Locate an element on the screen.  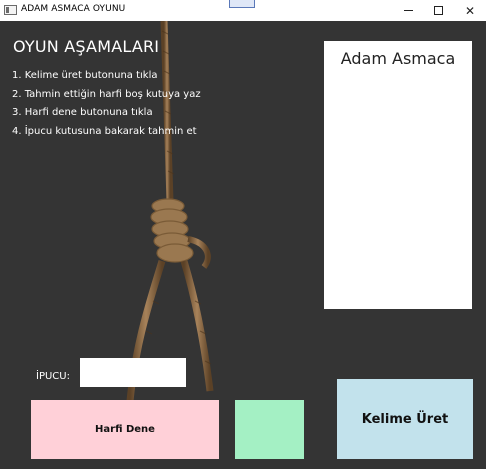
hint-label: İPUCU: is located at coordinates (53, 376).